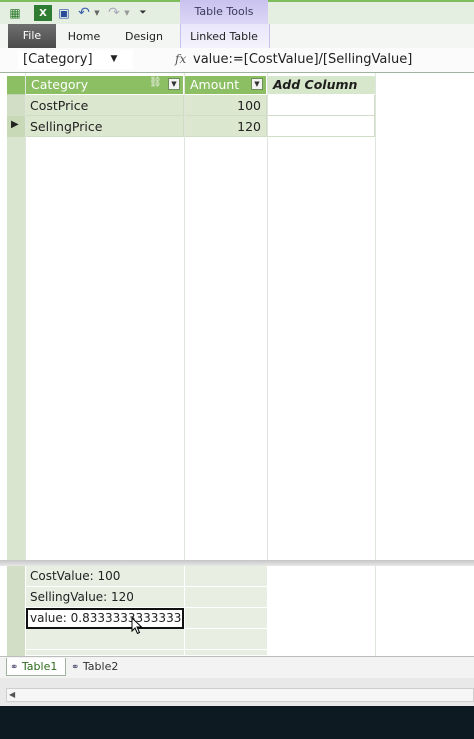 The width and height of the screenshot is (474, 739). What do you see at coordinates (39, 666) in the screenshot?
I see `sheet-tab-label: Table1` at bounding box center [39, 666].